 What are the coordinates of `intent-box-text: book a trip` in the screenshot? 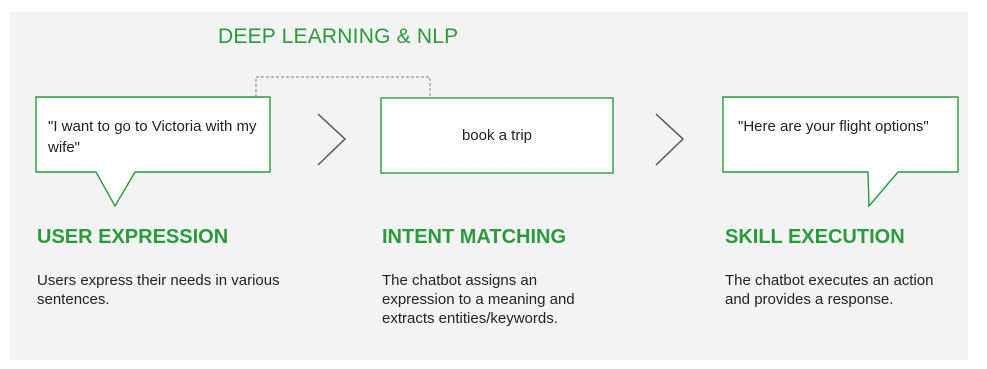 It's located at (497, 135).